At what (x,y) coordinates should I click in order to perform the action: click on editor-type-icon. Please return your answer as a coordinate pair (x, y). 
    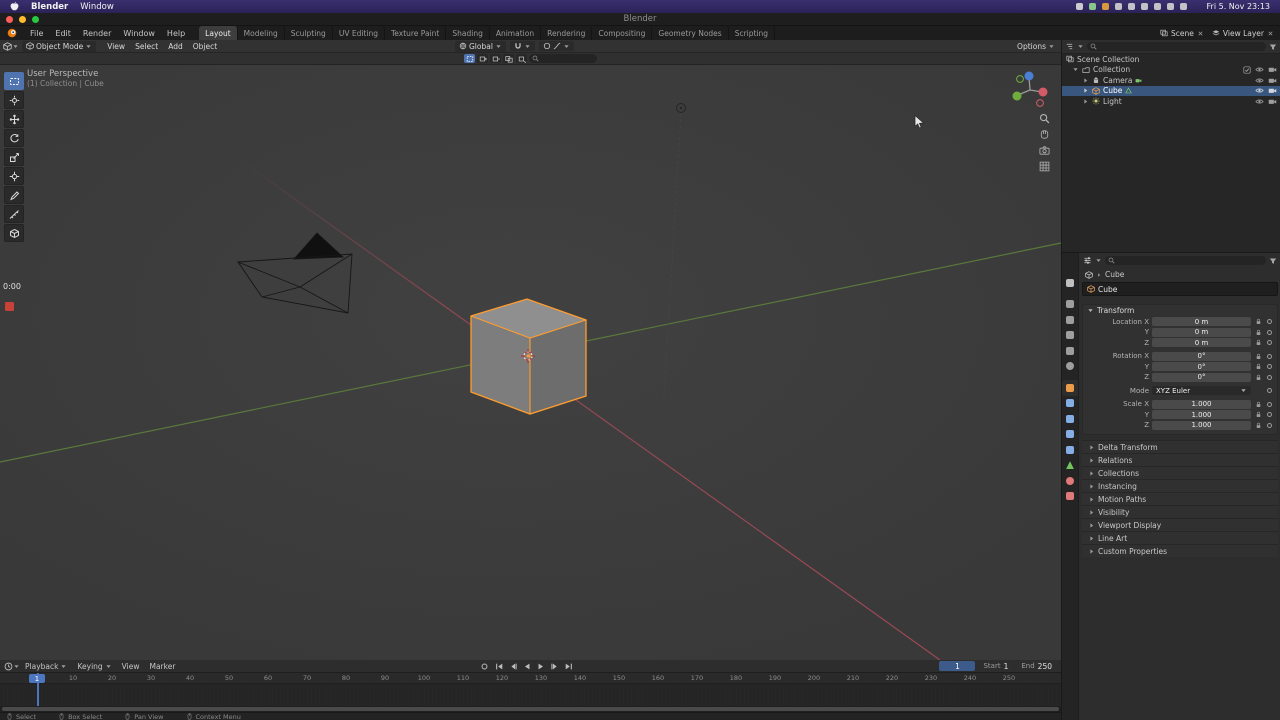
    Looking at the image, I should click on (7, 46).